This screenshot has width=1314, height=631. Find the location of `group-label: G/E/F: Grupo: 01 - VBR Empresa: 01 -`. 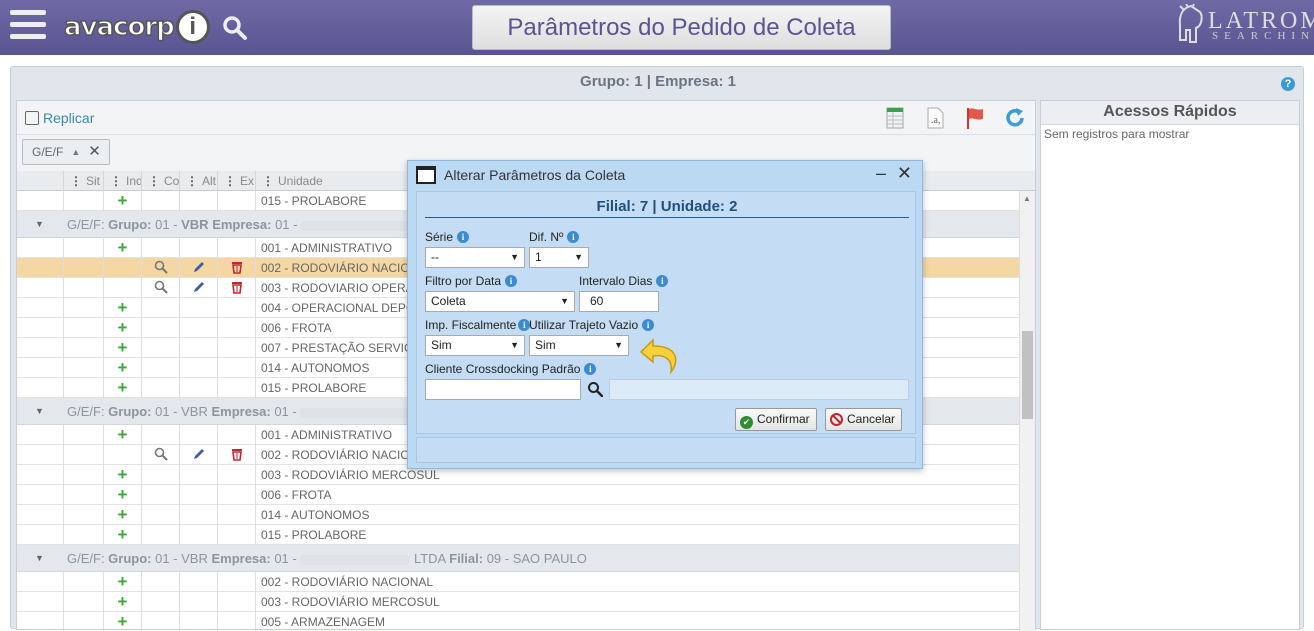

group-label: G/E/F: Grupo: 01 - VBR Empresa: 01 - is located at coordinates (239, 224).